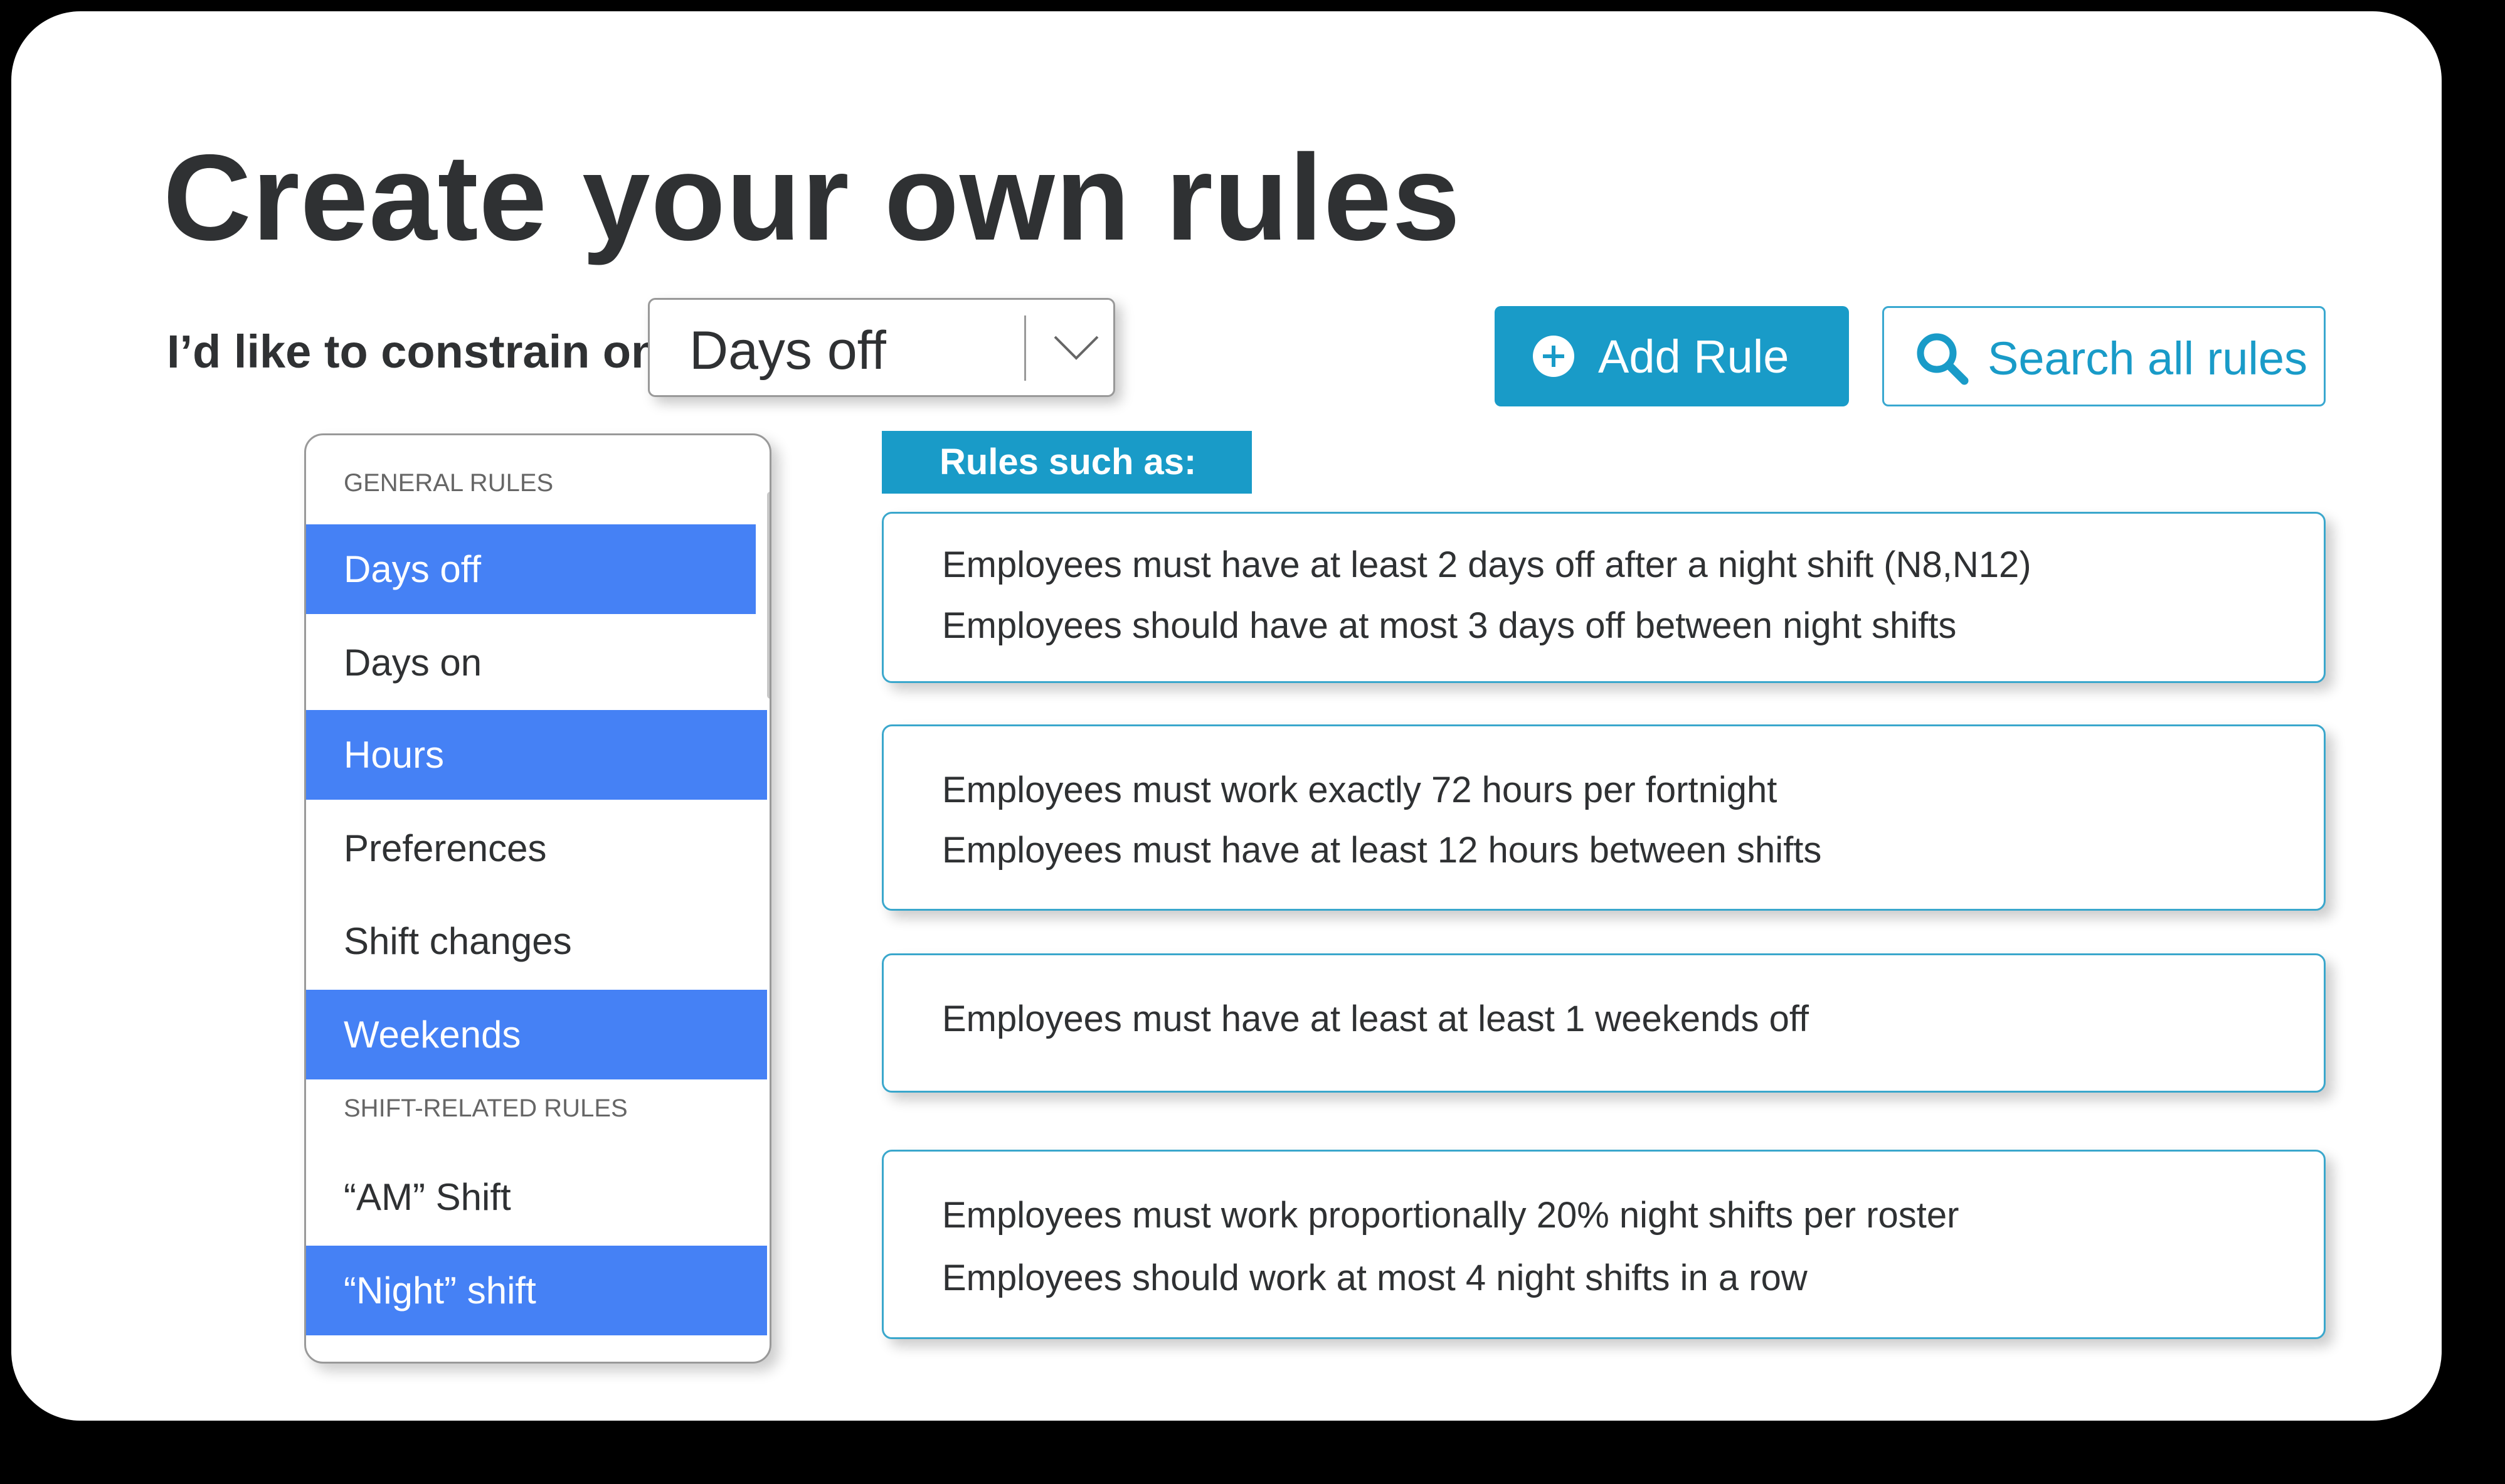 This screenshot has height=1484, width=2505. What do you see at coordinates (536, 663) in the screenshot?
I see `option-days-on: Days on` at bounding box center [536, 663].